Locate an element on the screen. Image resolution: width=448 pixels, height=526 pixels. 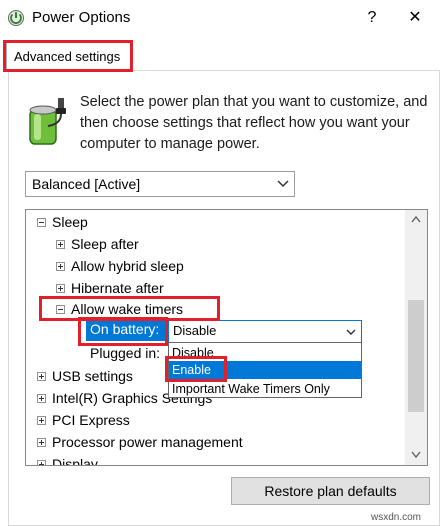
window-title: Power Options is located at coordinates (81, 17).